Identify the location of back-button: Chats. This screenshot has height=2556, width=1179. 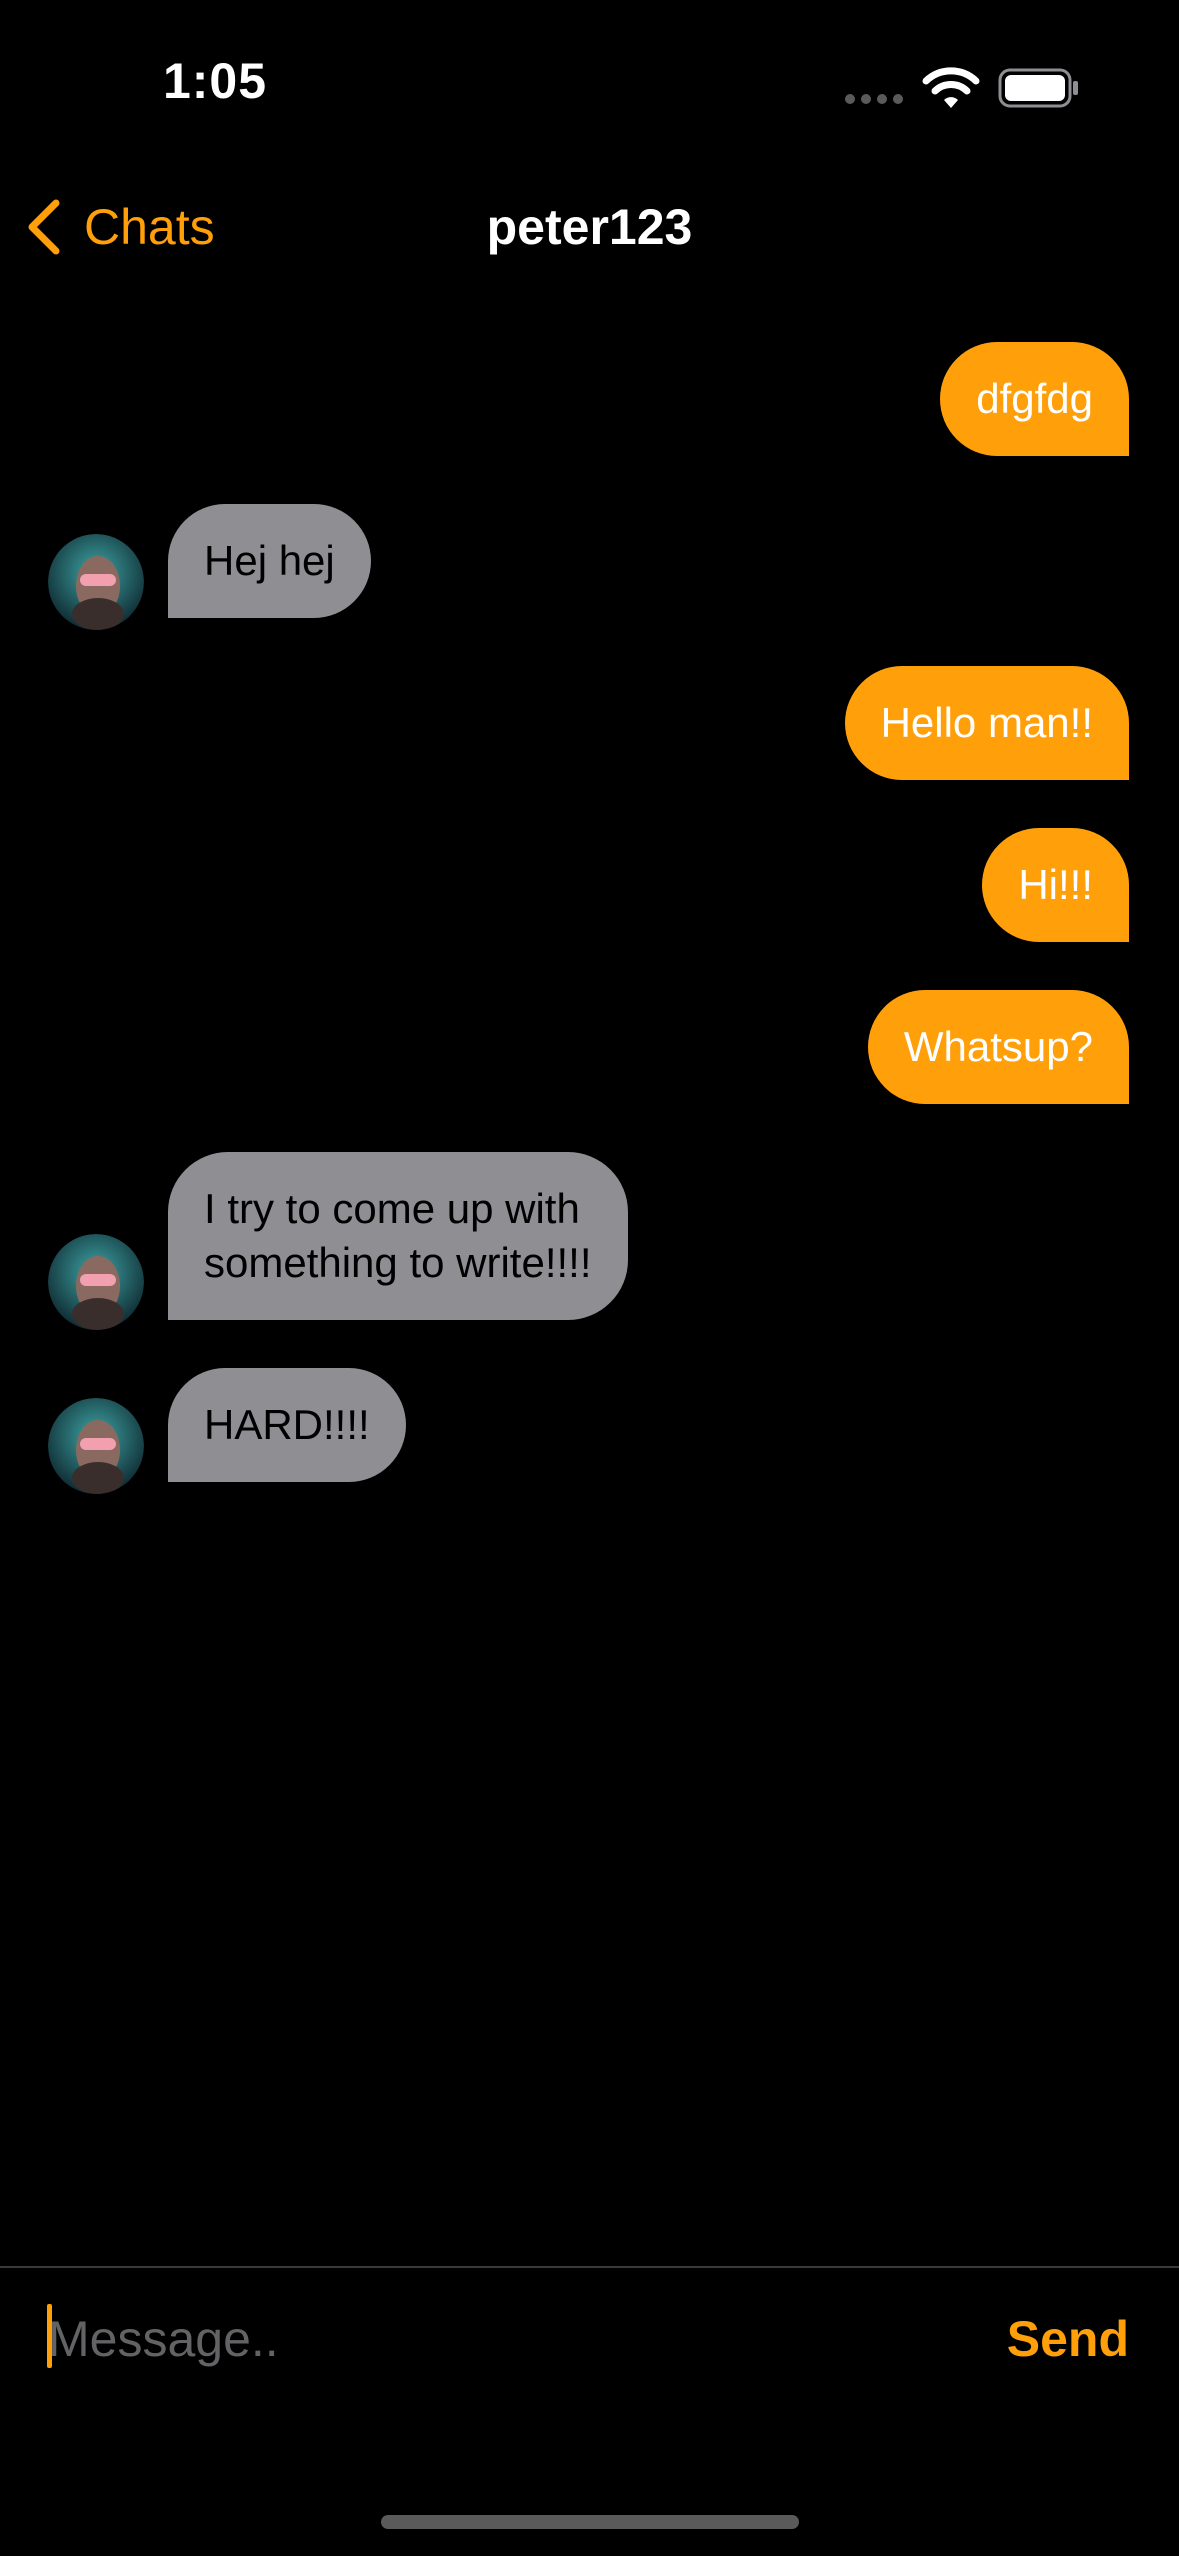
(119, 227).